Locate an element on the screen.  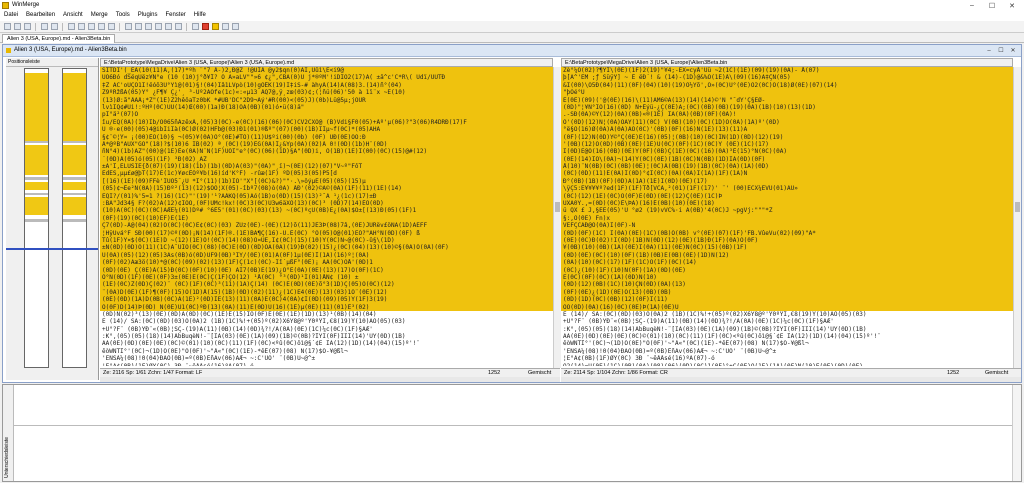
all-right-icon is located at coordinates (168, 26).